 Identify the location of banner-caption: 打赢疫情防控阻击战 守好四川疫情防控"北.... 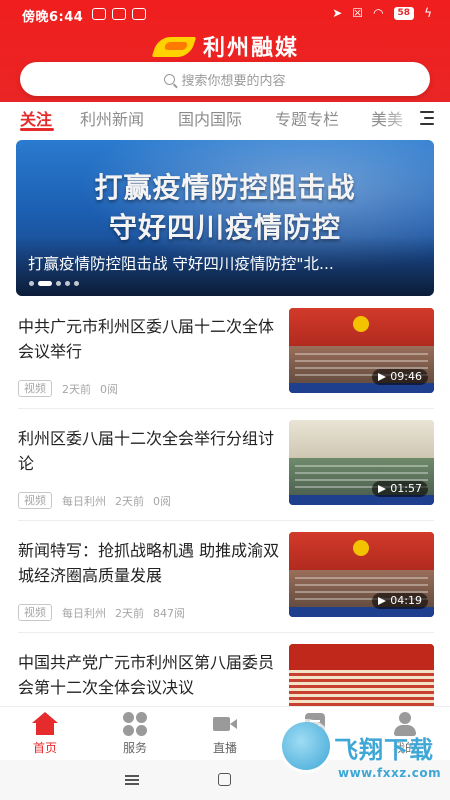
(181, 264).